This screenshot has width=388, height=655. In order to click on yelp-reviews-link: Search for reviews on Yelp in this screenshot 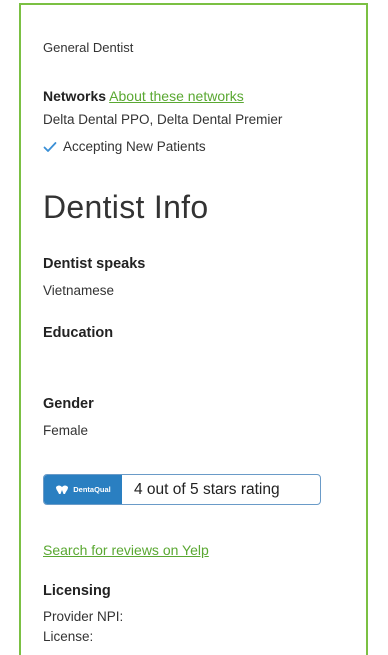, I will do `click(126, 550)`.